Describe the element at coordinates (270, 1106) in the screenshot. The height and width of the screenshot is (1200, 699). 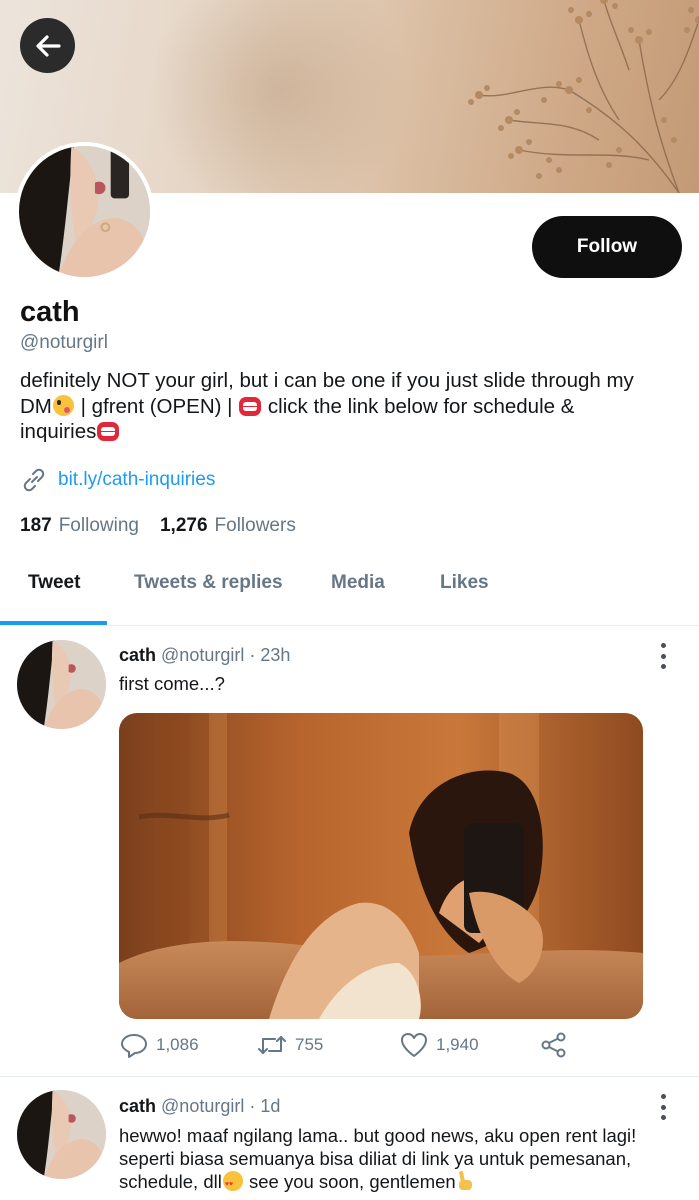
I see `tweet-time: 1d` at that location.